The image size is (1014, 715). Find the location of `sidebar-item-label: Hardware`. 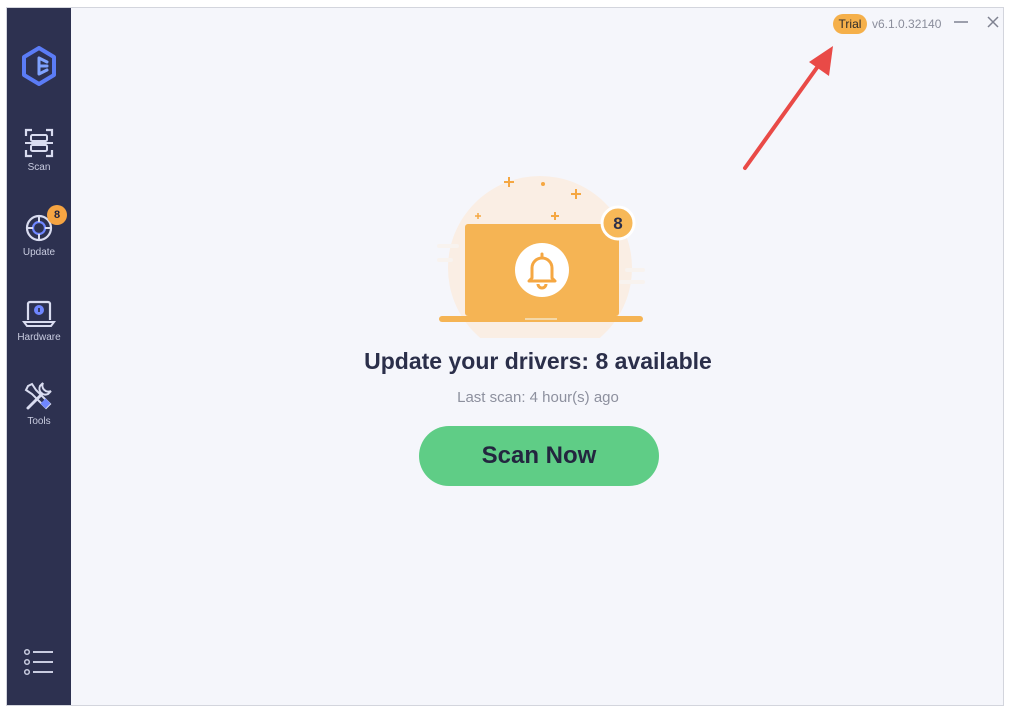

sidebar-item-label: Hardware is located at coordinates (39, 337).